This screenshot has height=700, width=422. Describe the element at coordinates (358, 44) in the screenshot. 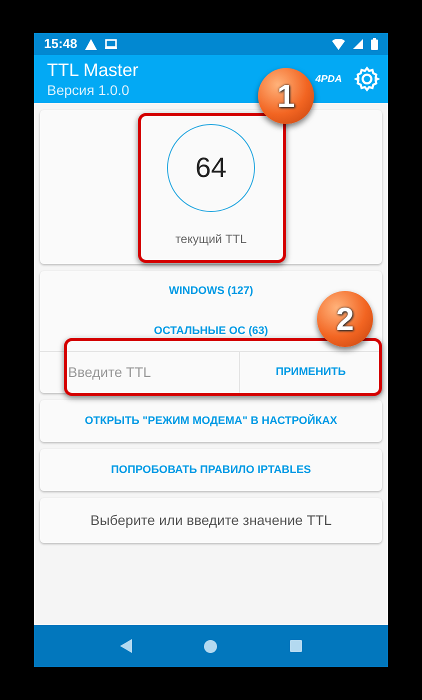

I see `signal-icon` at that location.